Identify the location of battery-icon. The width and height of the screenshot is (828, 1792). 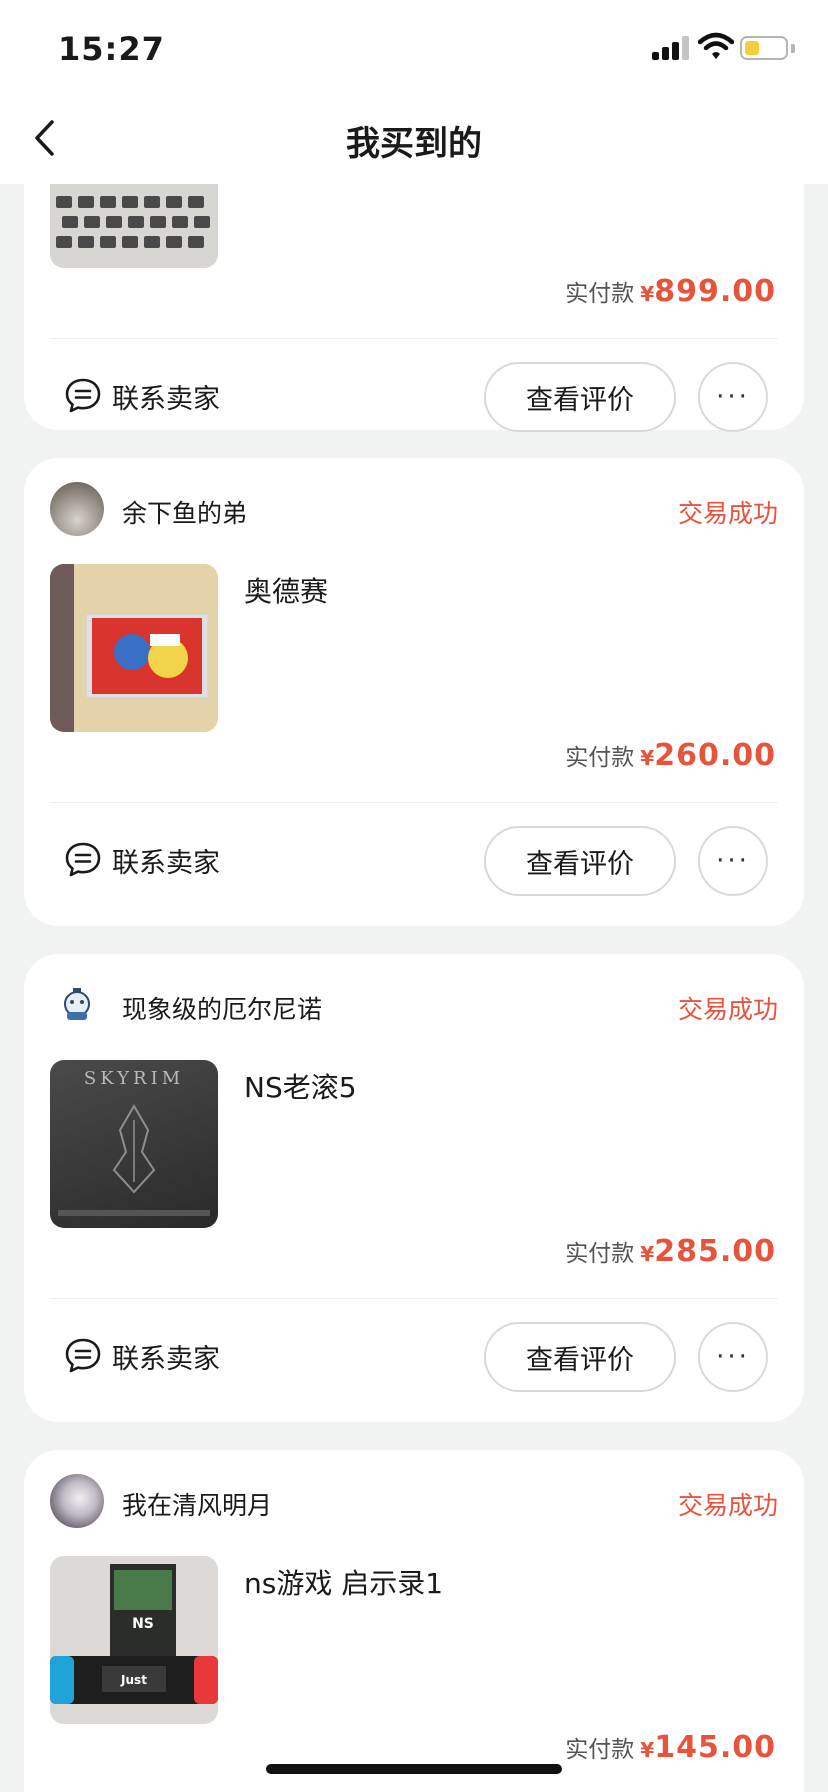
(764, 48).